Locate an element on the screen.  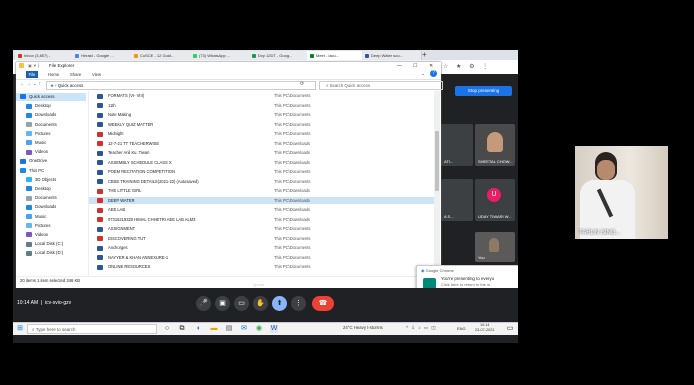
new-tab-button: + is located at coordinates (424, 55).